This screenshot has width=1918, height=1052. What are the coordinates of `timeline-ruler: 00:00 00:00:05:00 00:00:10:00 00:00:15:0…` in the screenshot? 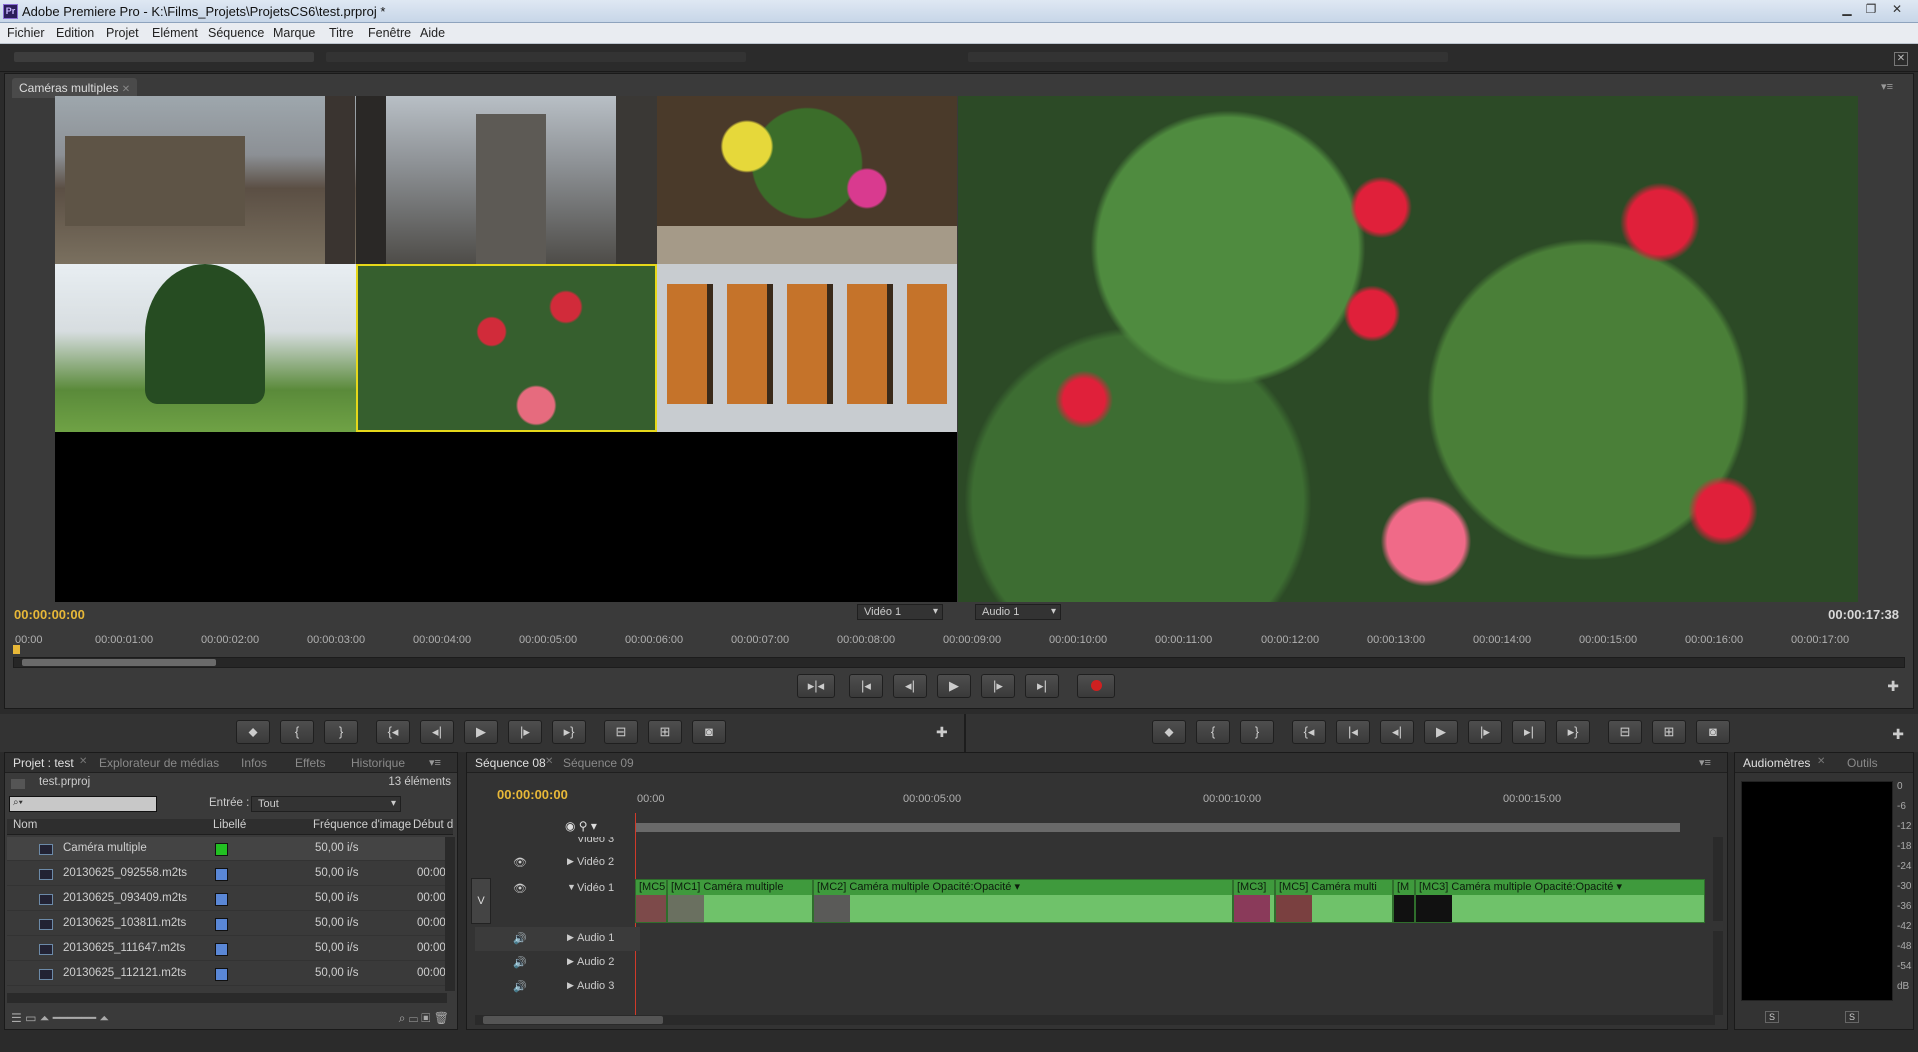 It's located at (1160, 808).